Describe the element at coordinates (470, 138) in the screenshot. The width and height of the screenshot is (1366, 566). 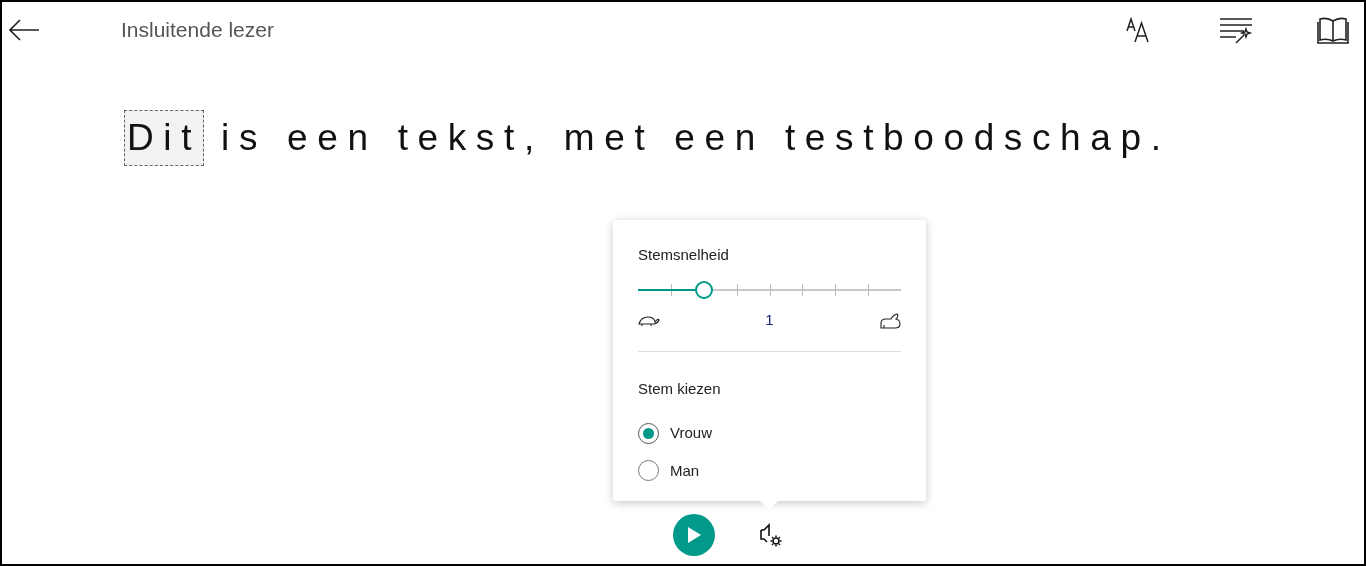
I see `word: tekst,` at that location.